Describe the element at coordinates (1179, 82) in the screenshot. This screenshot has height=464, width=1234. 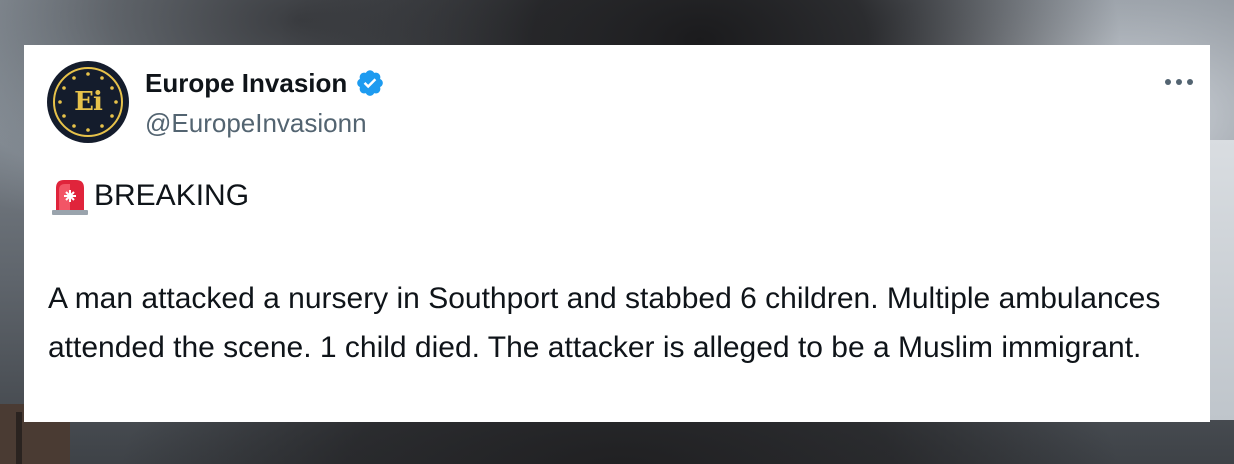
I see `more-horizontal-icon` at that location.